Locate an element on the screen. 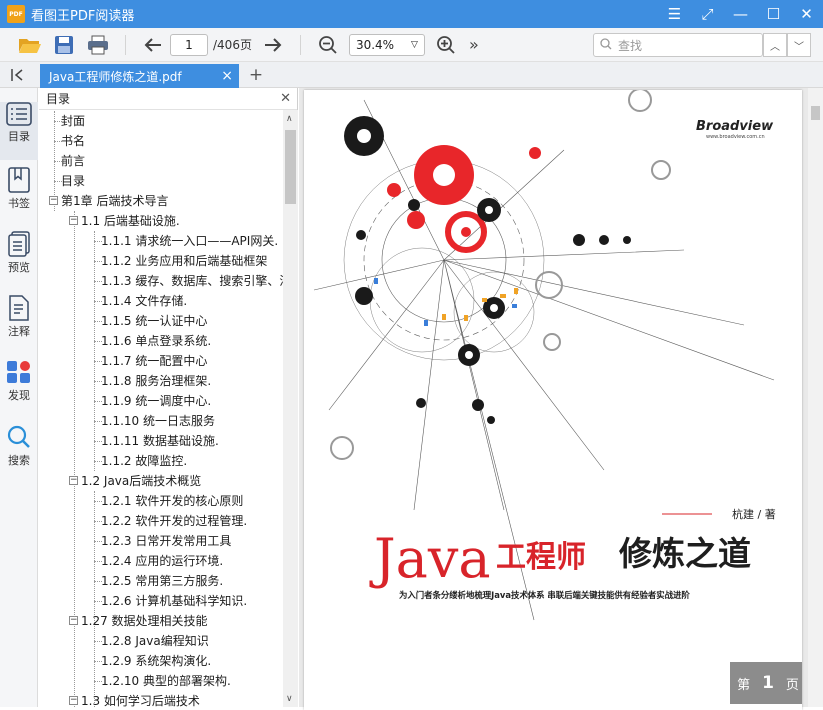 This screenshot has width=823, height=710. tab-title: Java工程师修炼之道.pdf is located at coordinates (115, 76).